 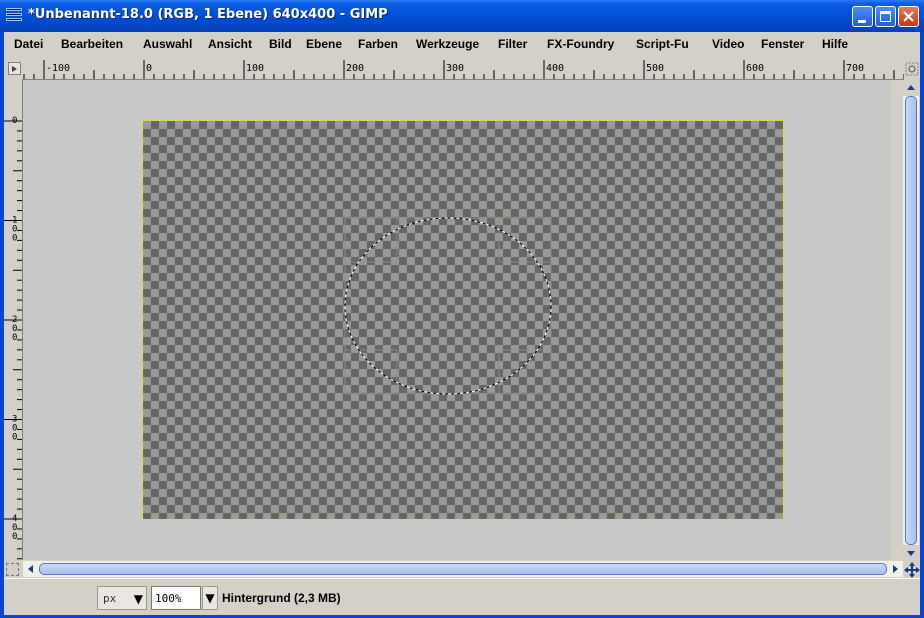 I want to click on menu-bearbeiten: Bearbeiten, so click(x=92, y=44).